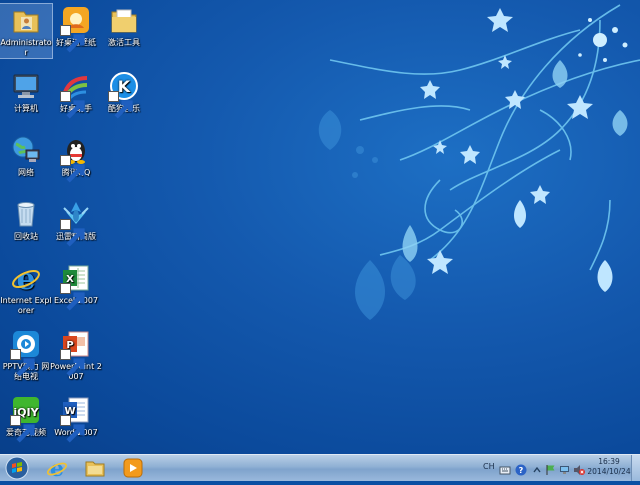  I want to click on desktop-icon-internet-explorer: e Internet Explorer, so click(26, 289).